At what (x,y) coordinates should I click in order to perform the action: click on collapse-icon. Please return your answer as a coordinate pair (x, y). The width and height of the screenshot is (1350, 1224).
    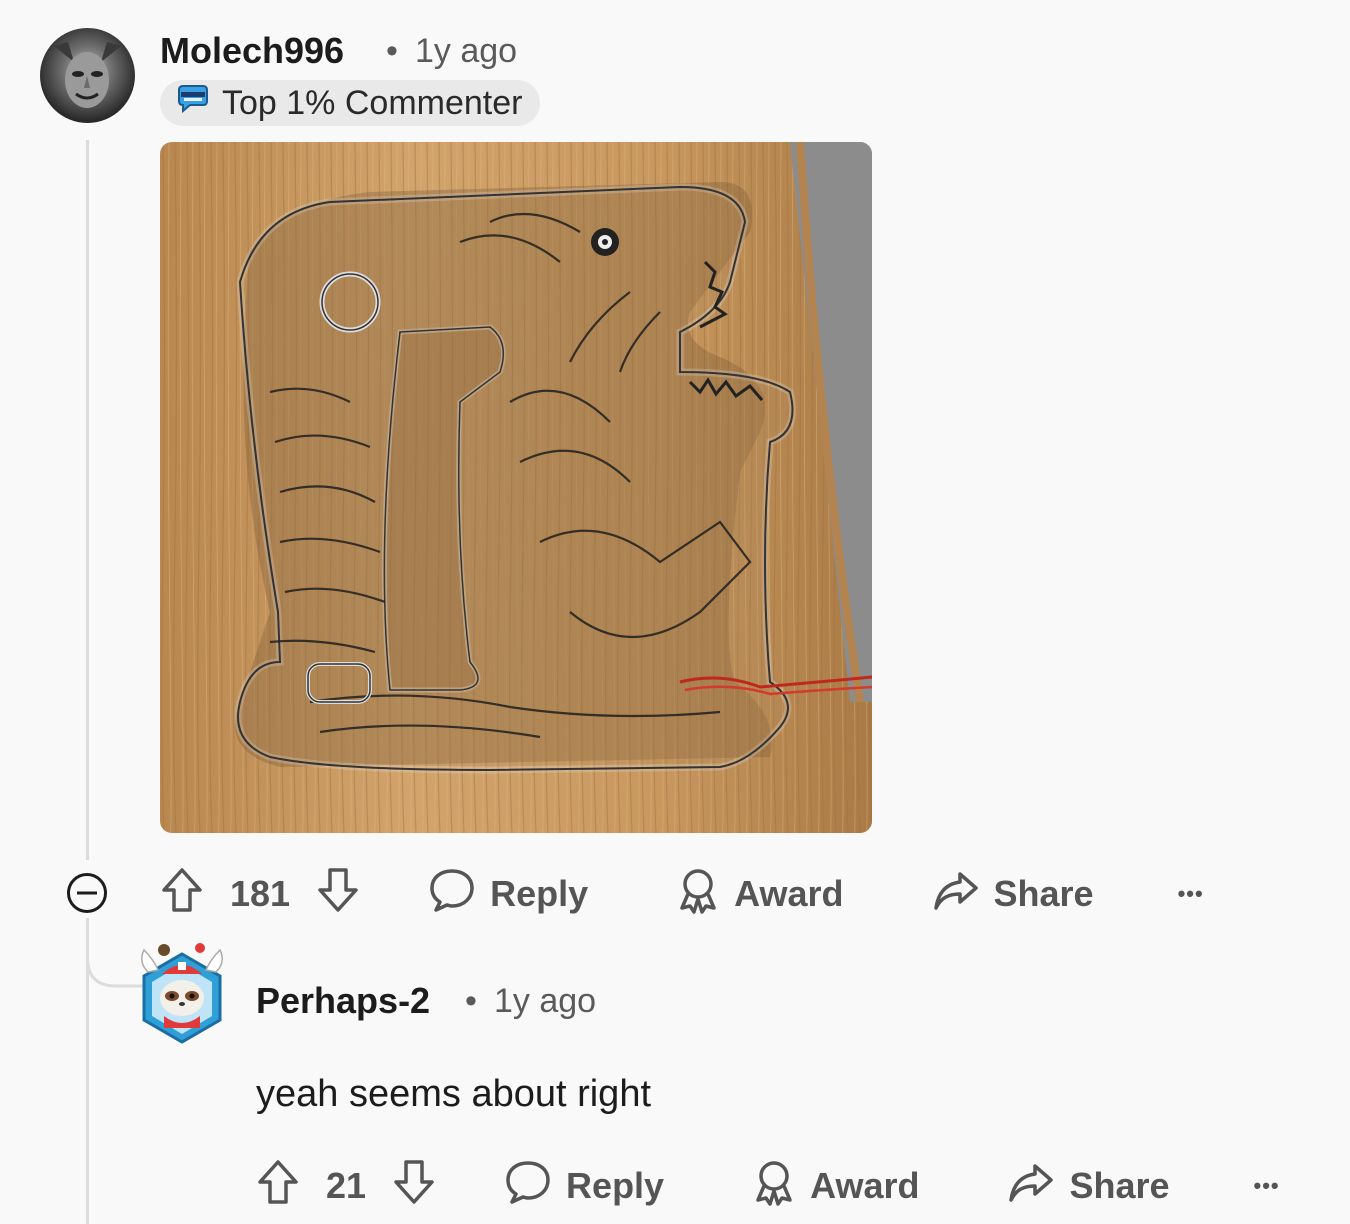
    Looking at the image, I should click on (87, 893).